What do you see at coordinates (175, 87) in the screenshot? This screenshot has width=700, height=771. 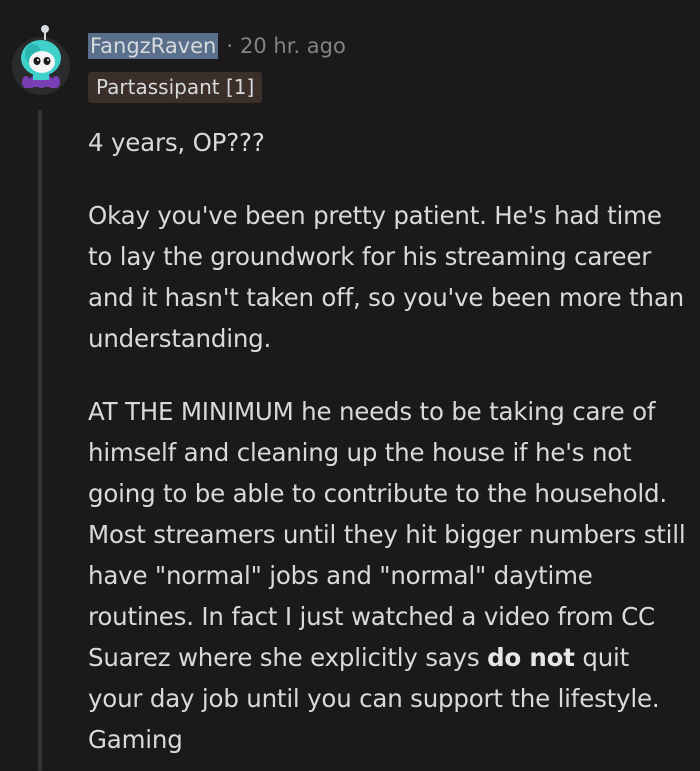 I see `user-flair: Partassipant [1]` at bounding box center [175, 87].